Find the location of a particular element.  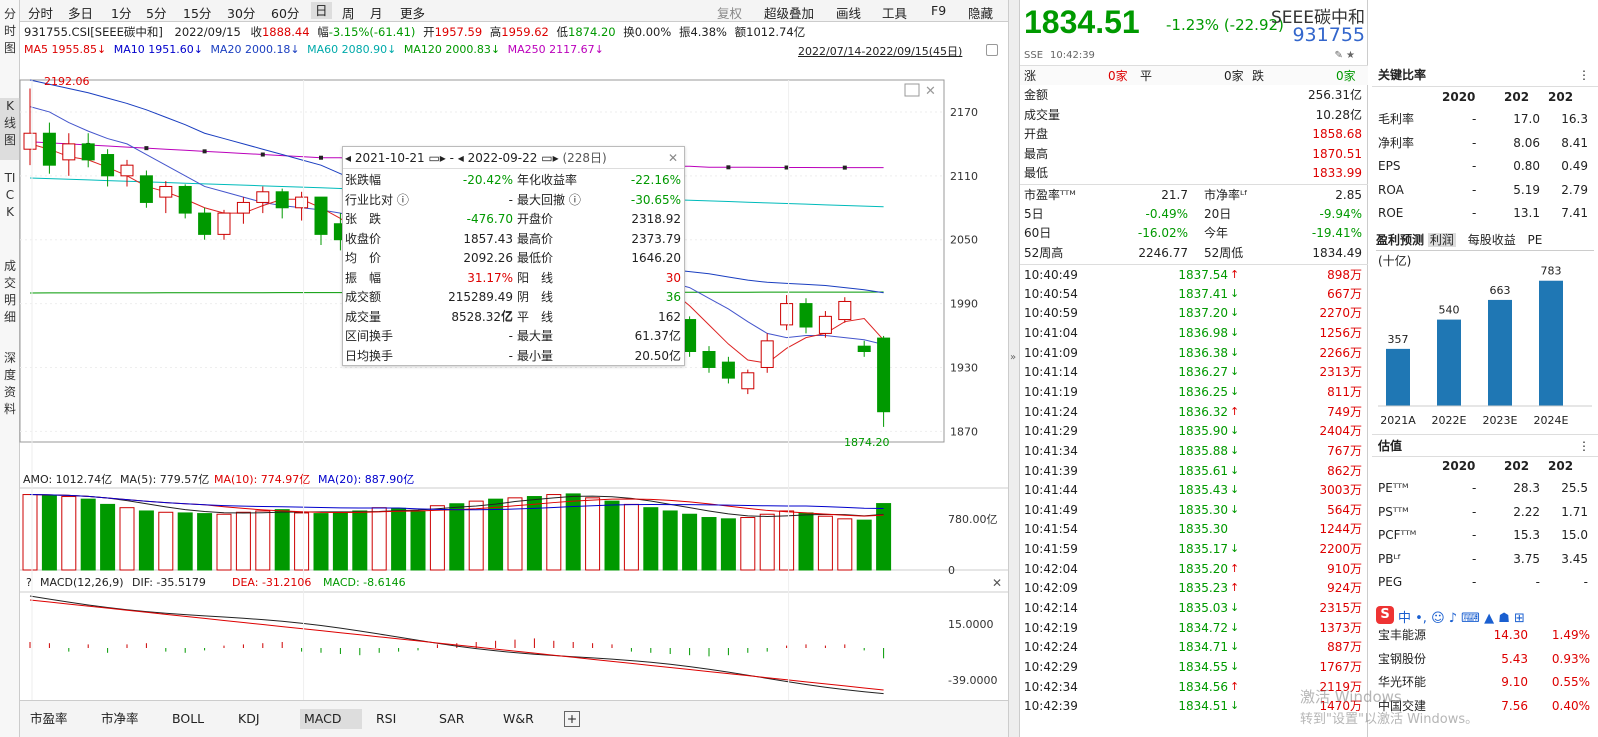

lock-icon is located at coordinates (992, 50).